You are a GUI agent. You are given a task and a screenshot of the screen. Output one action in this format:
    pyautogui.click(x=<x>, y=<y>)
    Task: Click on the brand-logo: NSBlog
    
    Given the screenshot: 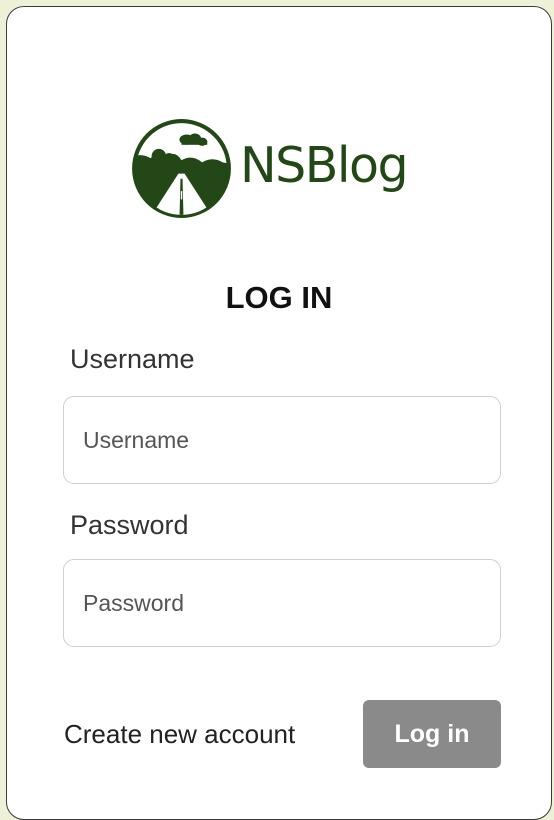 What is the action you would take?
    pyautogui.click(x=269, y=168)
    